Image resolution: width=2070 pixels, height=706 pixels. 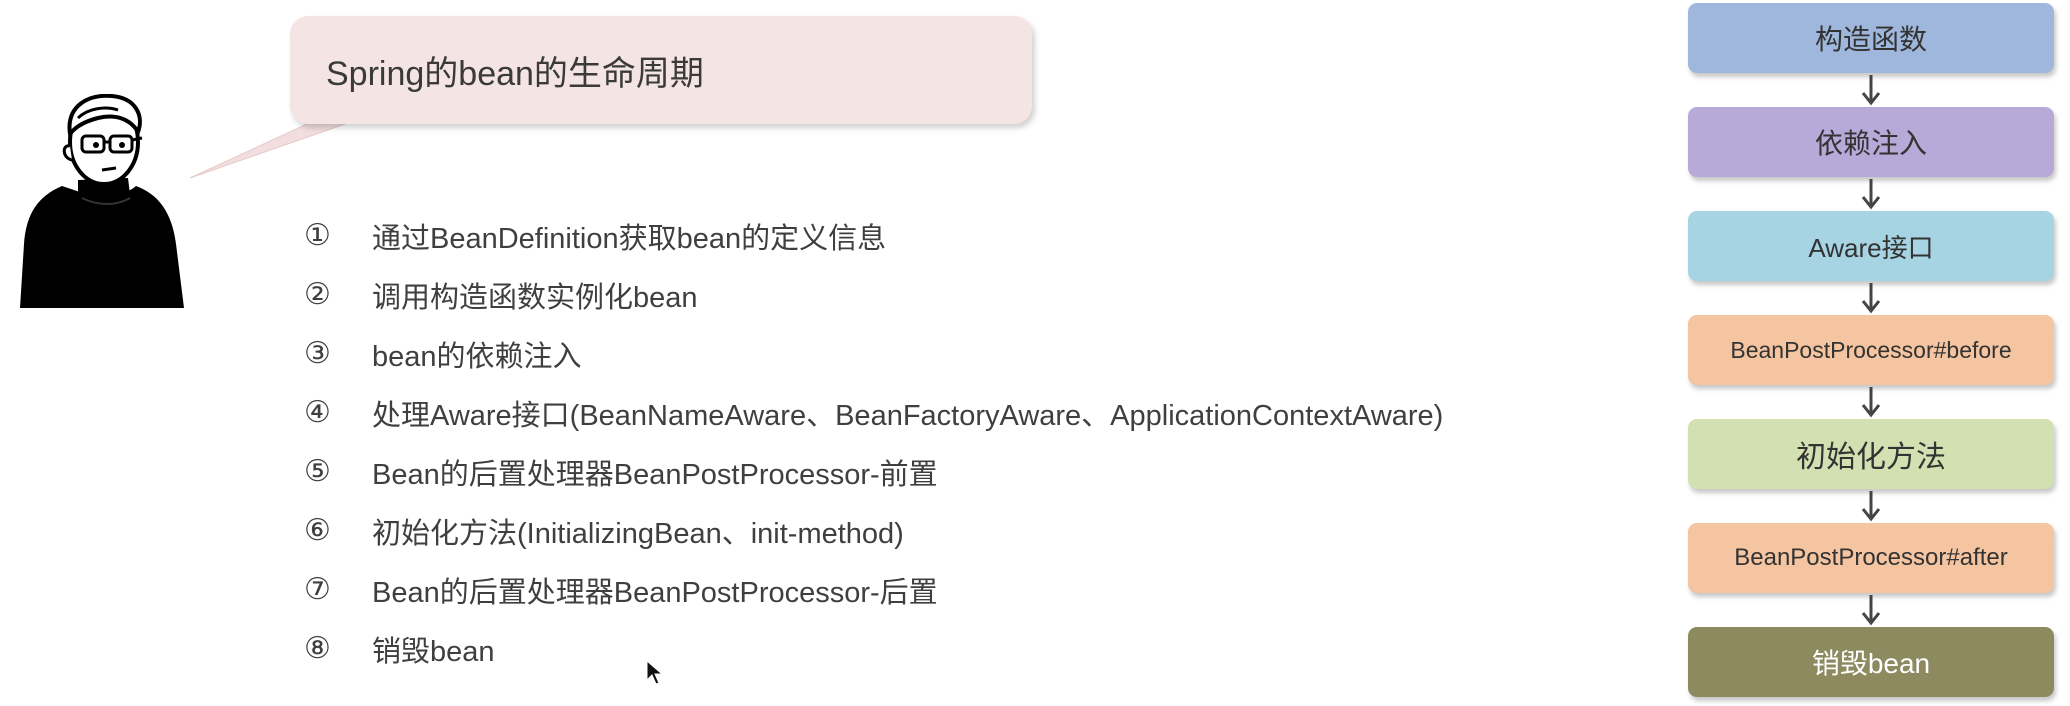 I want to click on step-text: 通过BeanDefinition获取bean的定义信息, so click(x=629, y=238).